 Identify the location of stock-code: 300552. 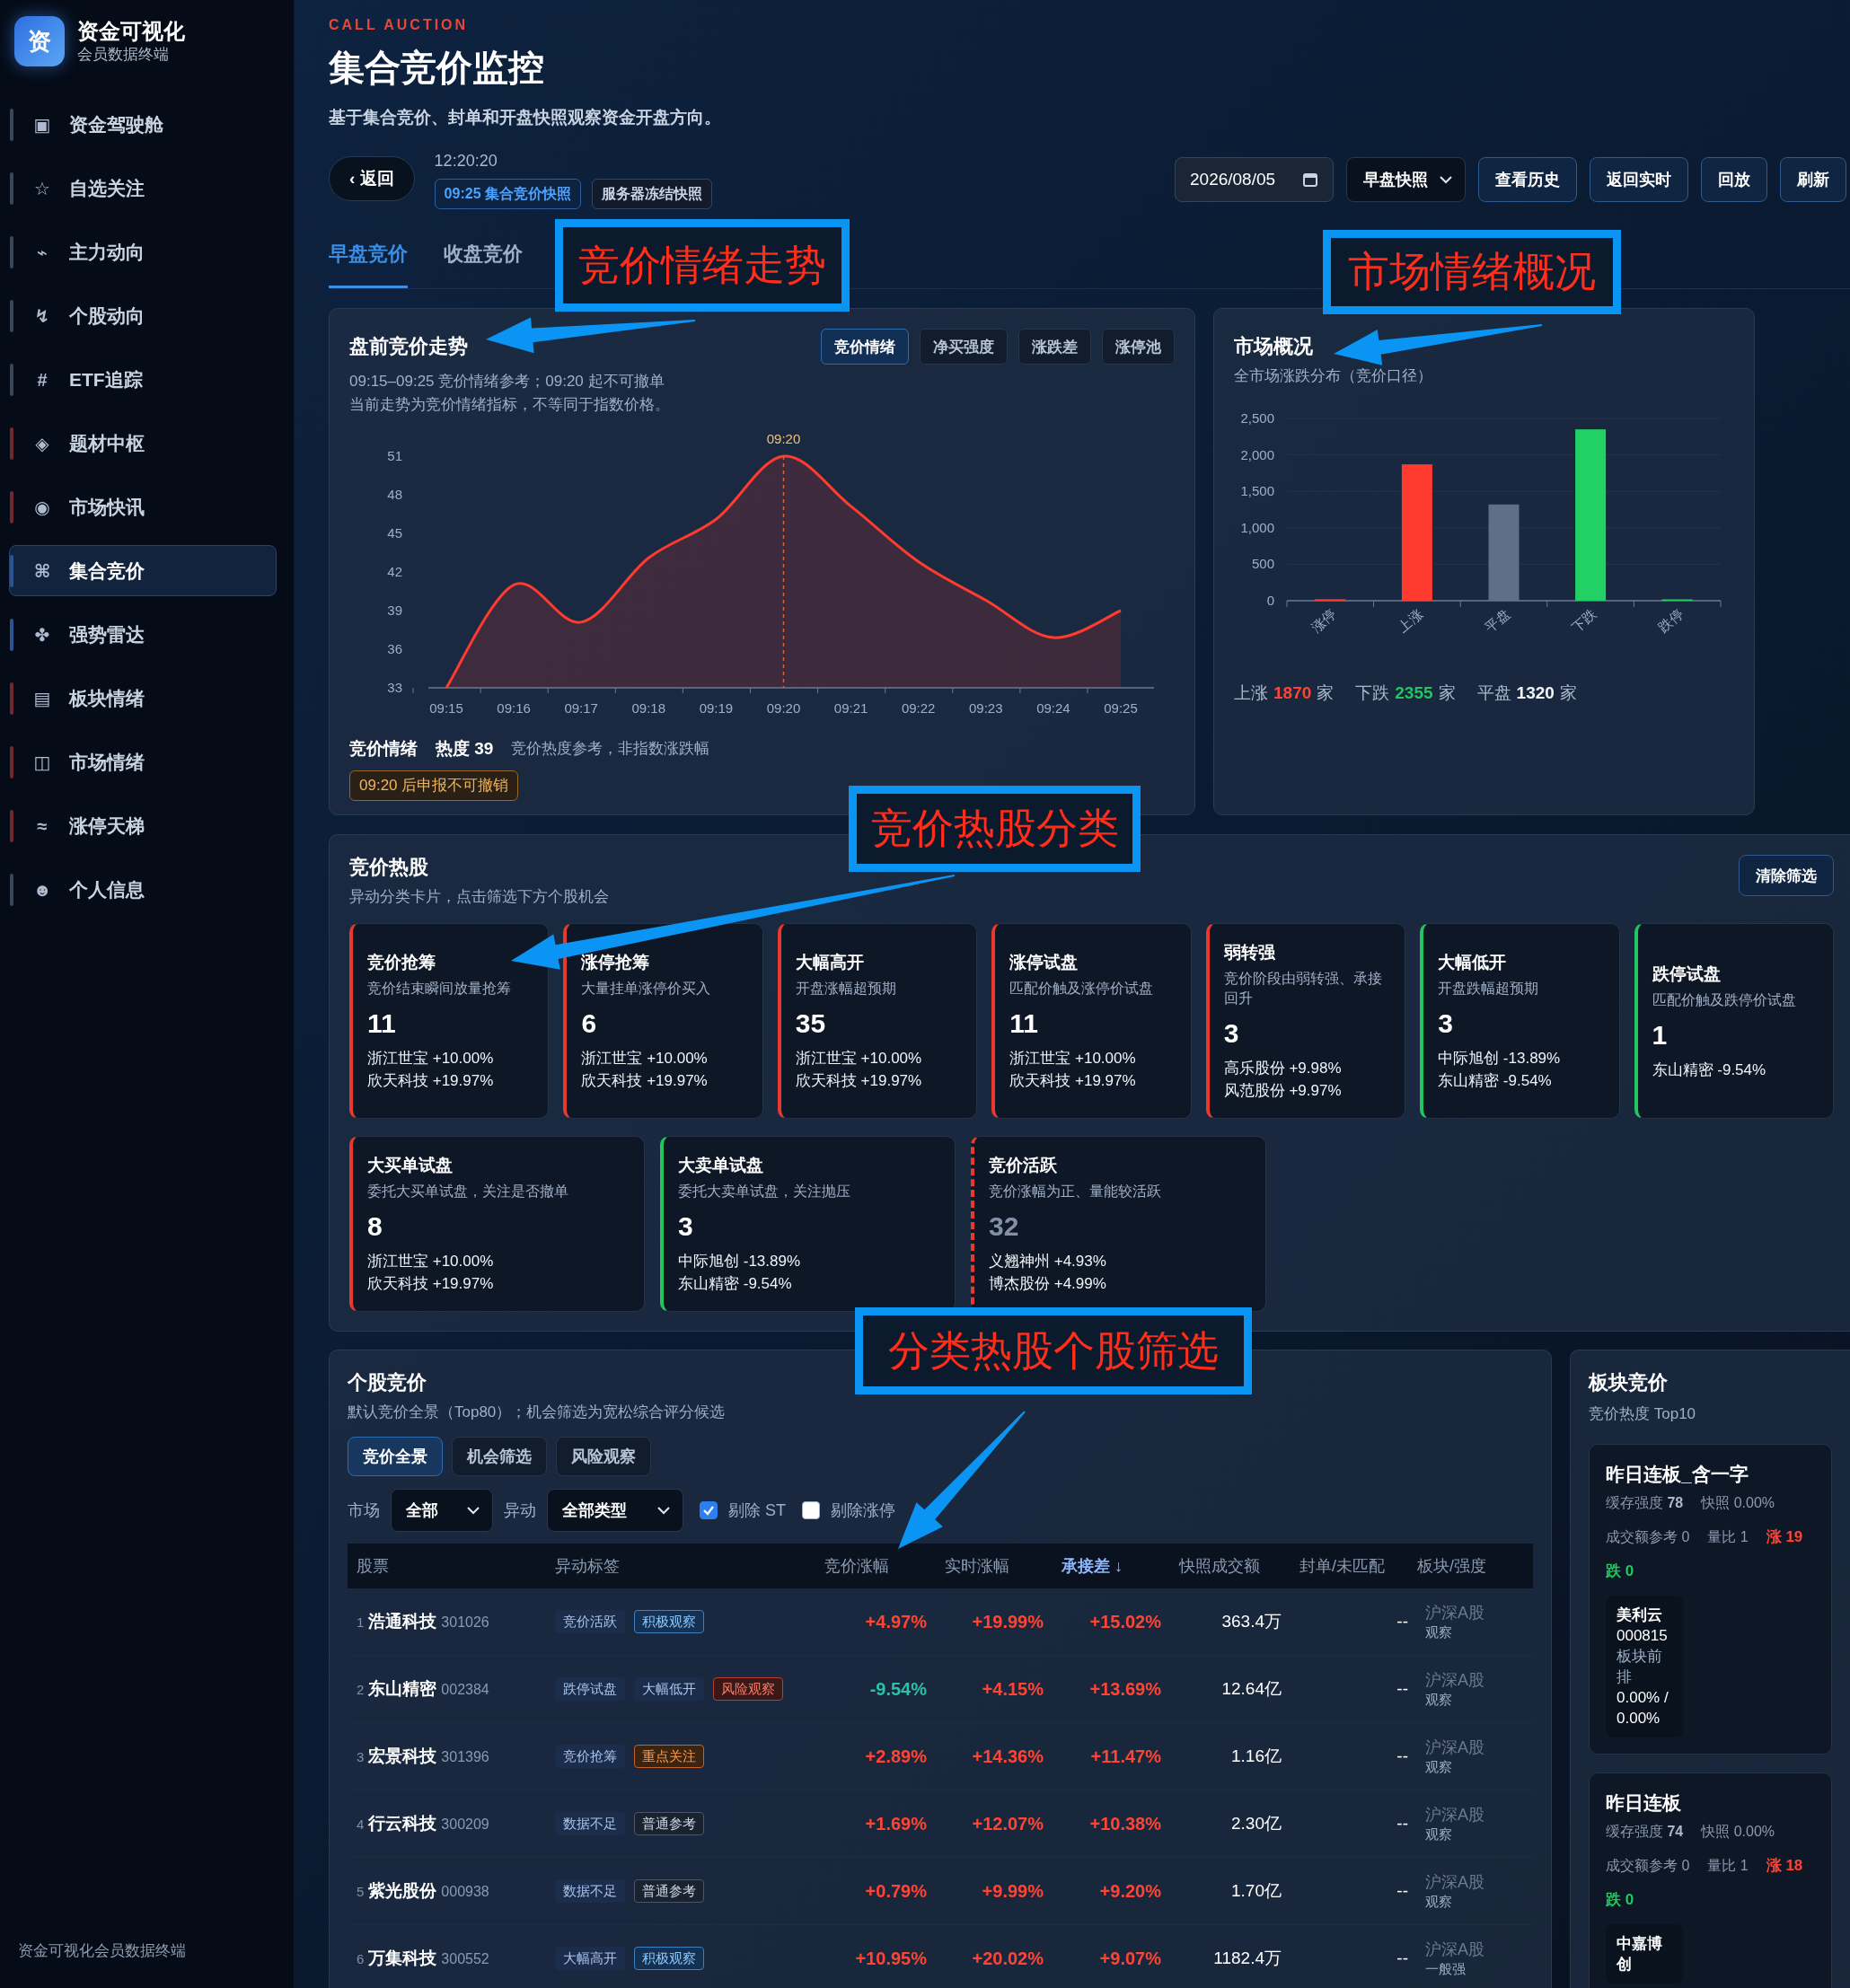
(465, 1959).